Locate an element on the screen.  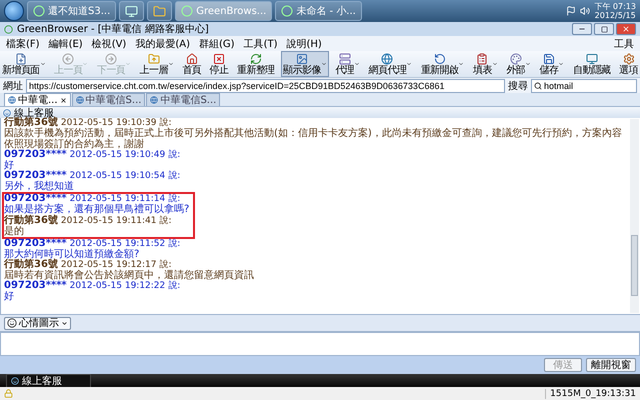
clock-date: 2012/5/15 is located at coordinates (615, 15).